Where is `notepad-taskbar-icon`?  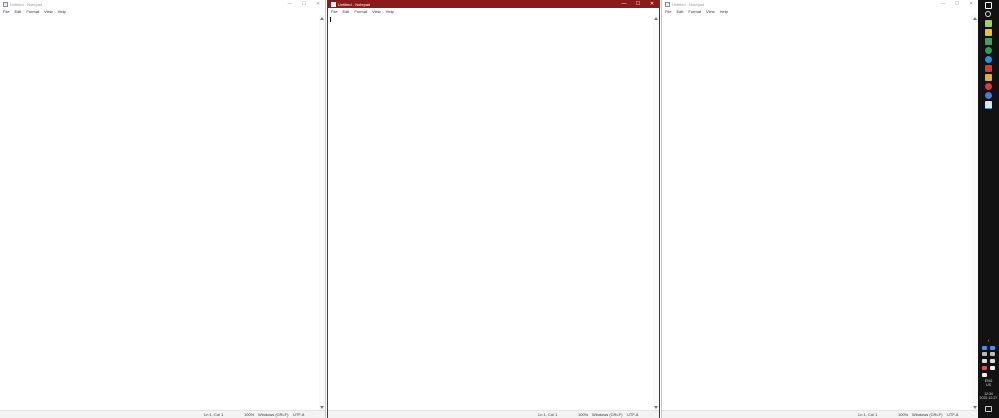 notepad-taskbar-icon is located at coordinates (988, 105).